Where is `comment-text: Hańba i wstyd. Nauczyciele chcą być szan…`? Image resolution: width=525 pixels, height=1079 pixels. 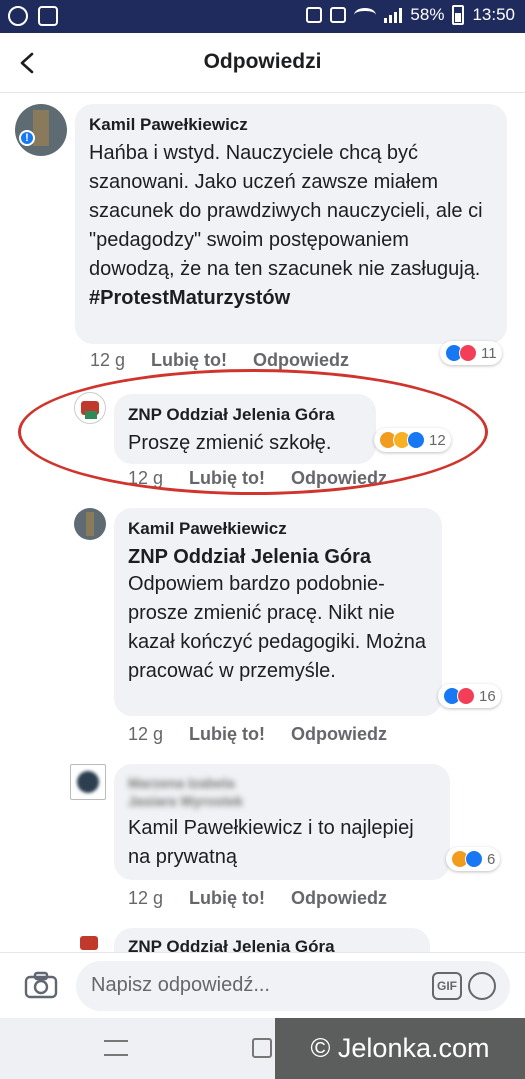 comment-text: Hańba i wstyd. Nauczyciele chcą być szan… is located at coordinates (286, 211).